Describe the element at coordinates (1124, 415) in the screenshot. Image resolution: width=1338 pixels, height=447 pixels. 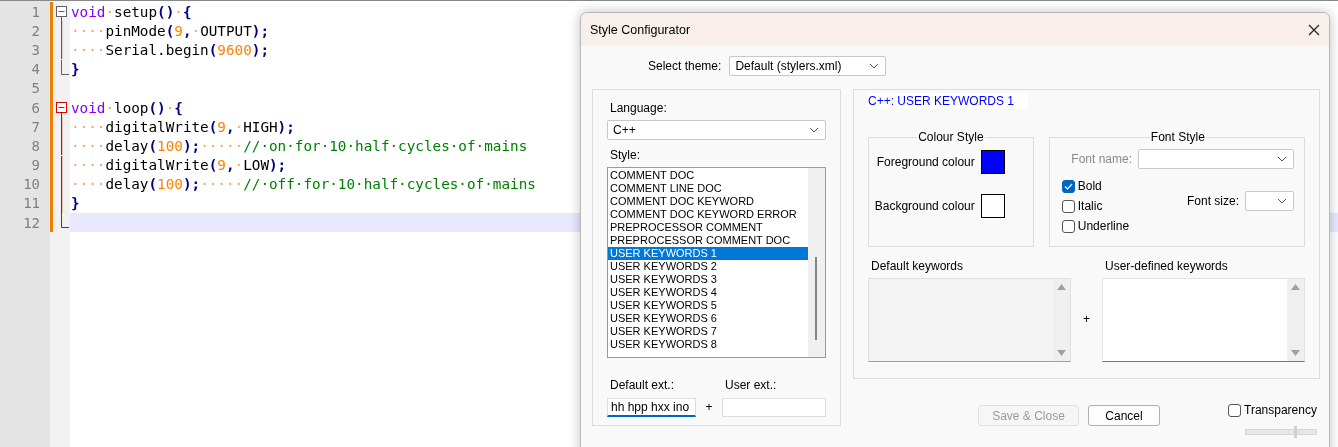
I see `dialog-button: Cancel` at that location.